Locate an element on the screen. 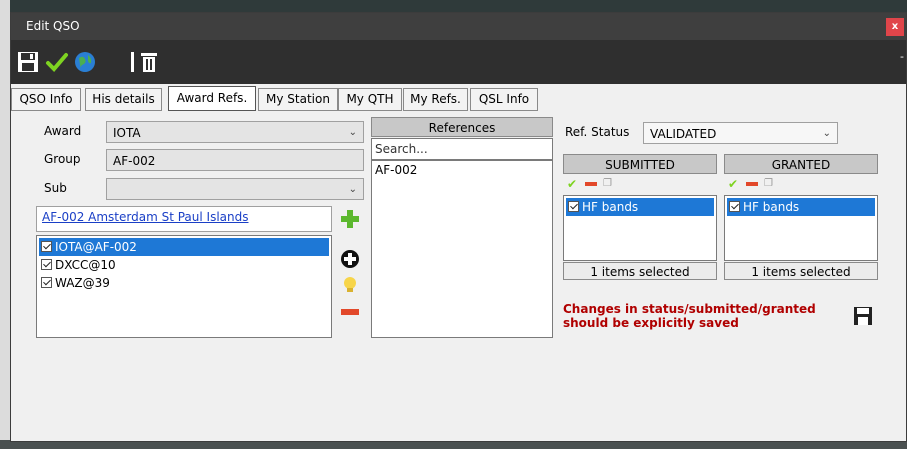 This screenshot has height=449, width=907. granted-header: GRANTED is located at coordinates (801, 164).